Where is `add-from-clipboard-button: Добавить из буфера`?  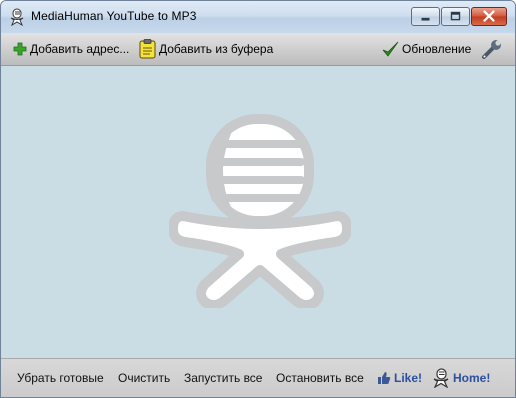
add-from-clipboard-button: Добавить из буфера is located at coordinates (206, 49).